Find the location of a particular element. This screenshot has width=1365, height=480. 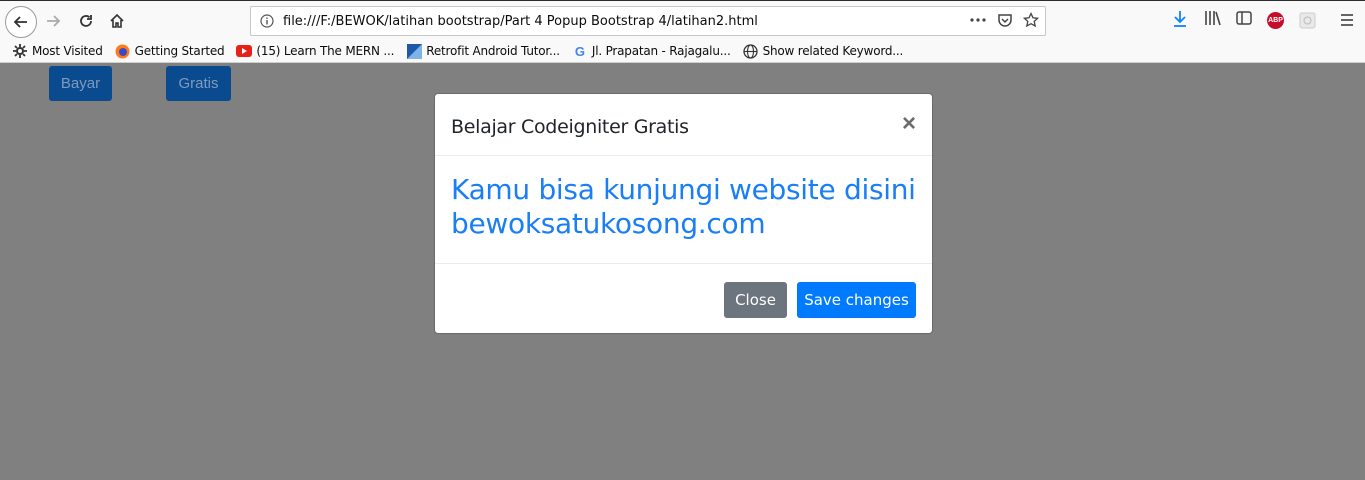

back-button is located at coordinates (21, 22).